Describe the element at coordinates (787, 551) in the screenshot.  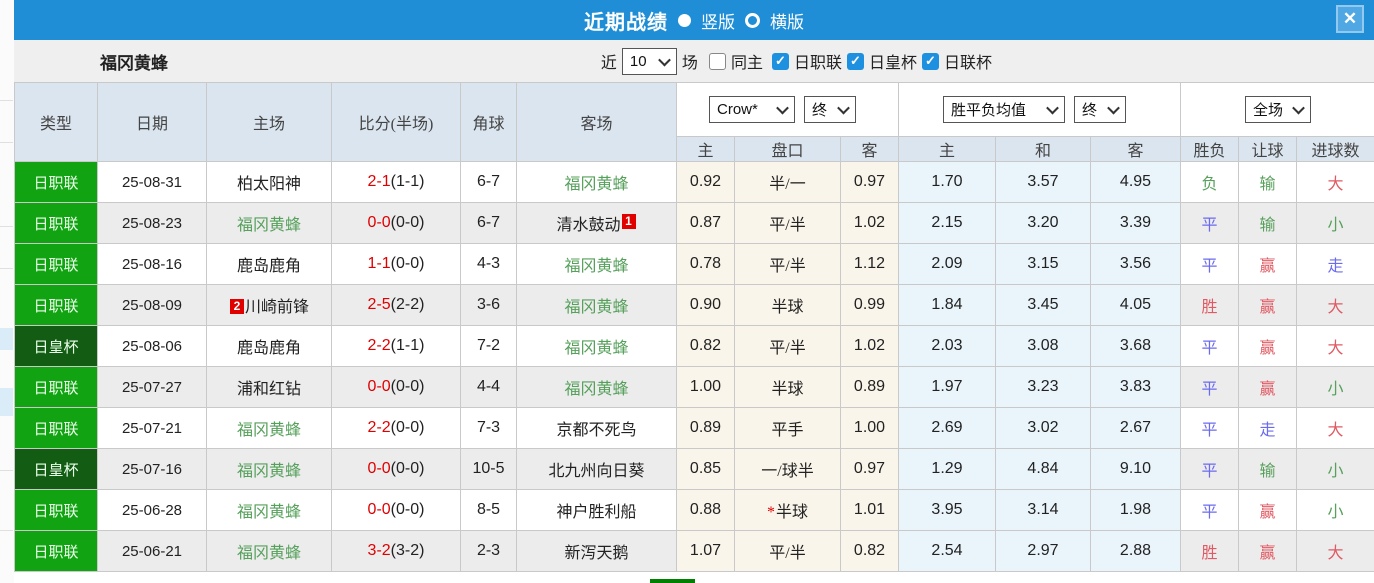
I see `asian-handicap: 平/半` at that location.